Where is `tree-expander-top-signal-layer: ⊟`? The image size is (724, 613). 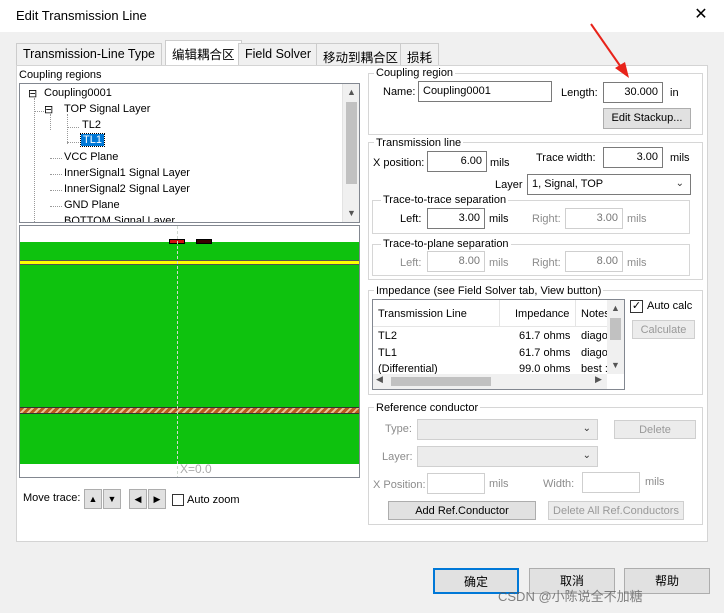 tree-expander-top-signal-layer: ⊟ is located at coordinates (48, 109).